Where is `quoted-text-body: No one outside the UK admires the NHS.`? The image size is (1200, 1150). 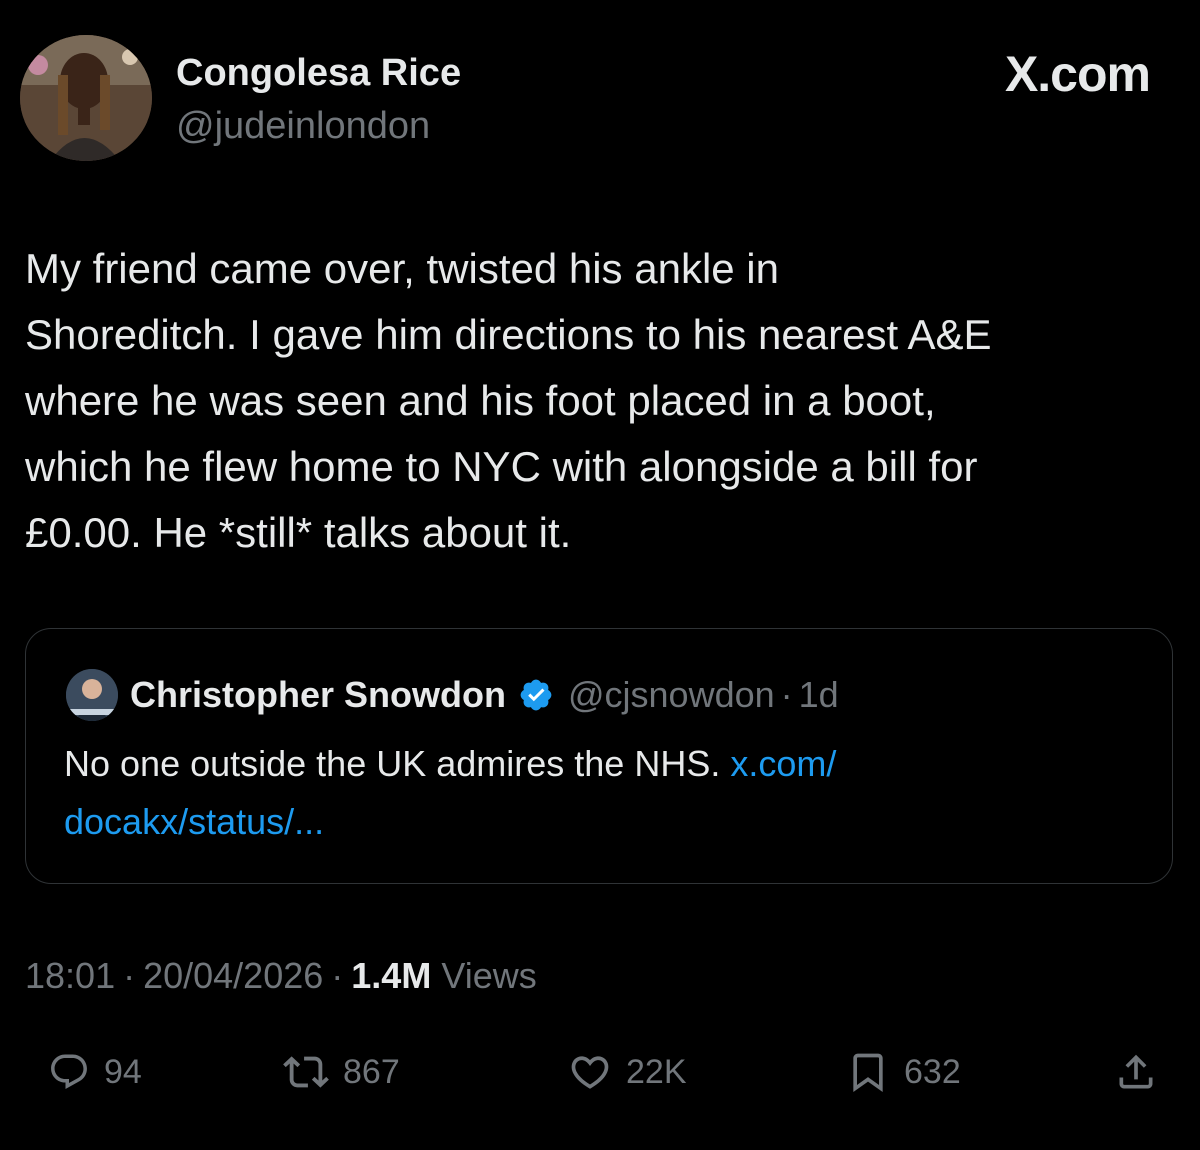 quoted-text-body: No one outside the UK admires the NHS. is located at coordinates (397, 763).